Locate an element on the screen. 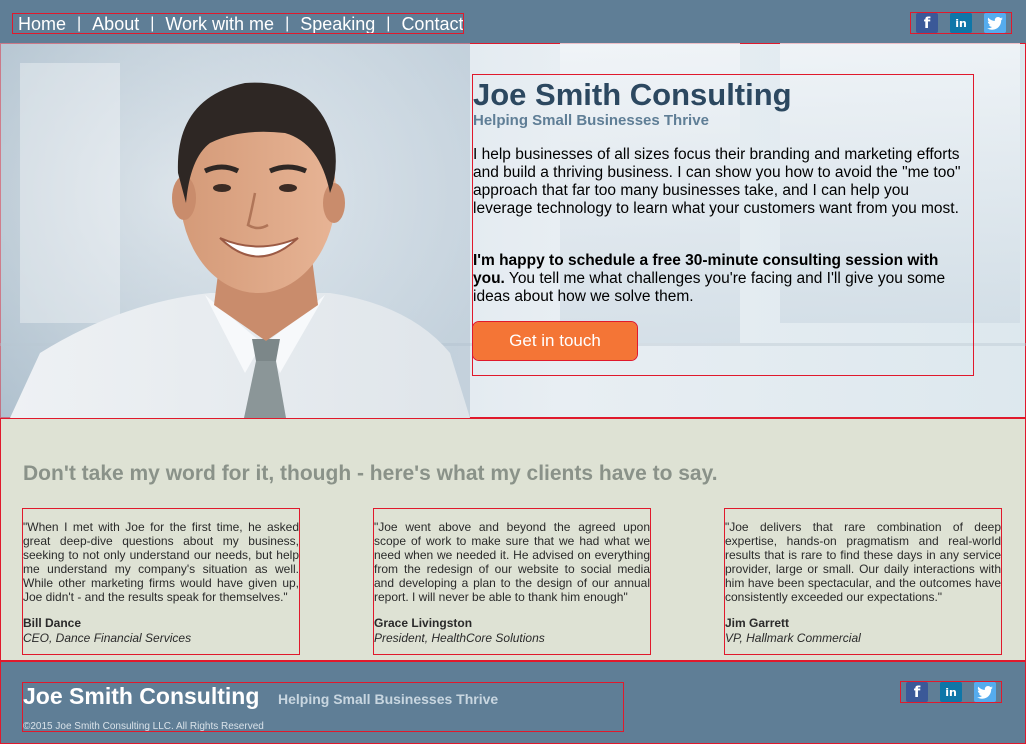 The width and height of the screenshot is (1026, 744). get-in-touch-button: Get in touch is located at coordinates (555, 341).